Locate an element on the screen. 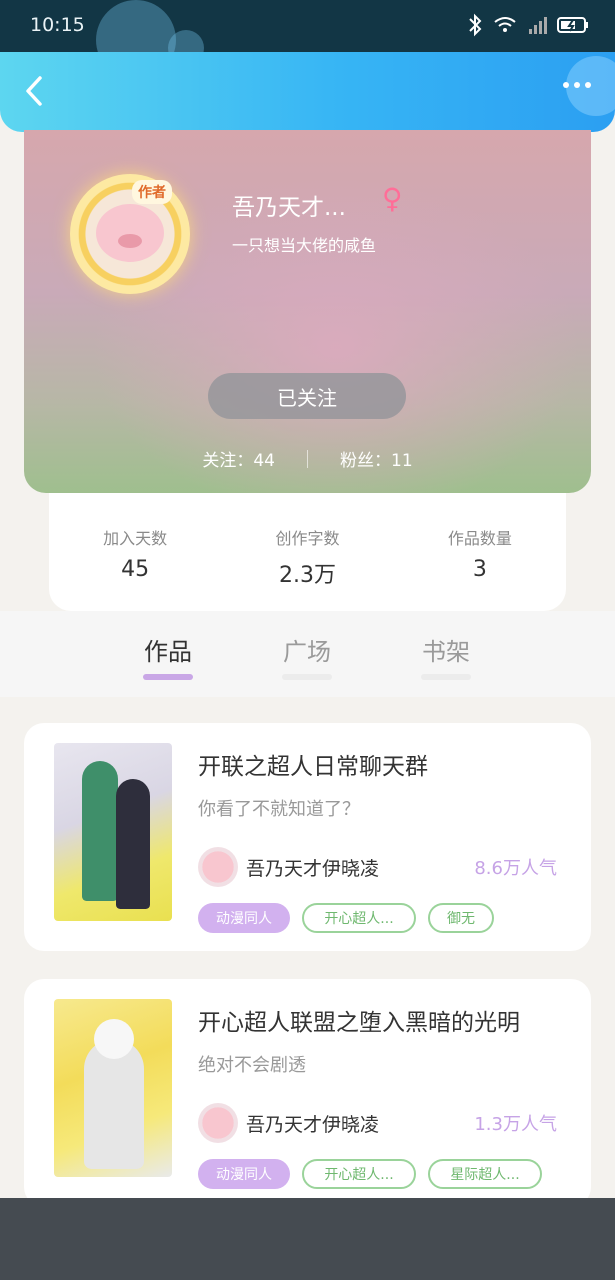 Image resolution: width=615 pixels, height=1280 pixels. pig-avatar-icon is located at coordinates (130, 233).